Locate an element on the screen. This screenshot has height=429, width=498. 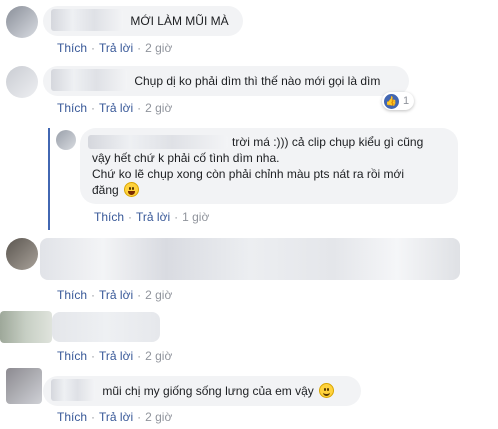
reaction-count: 1 is located at coordinates (406, 101).